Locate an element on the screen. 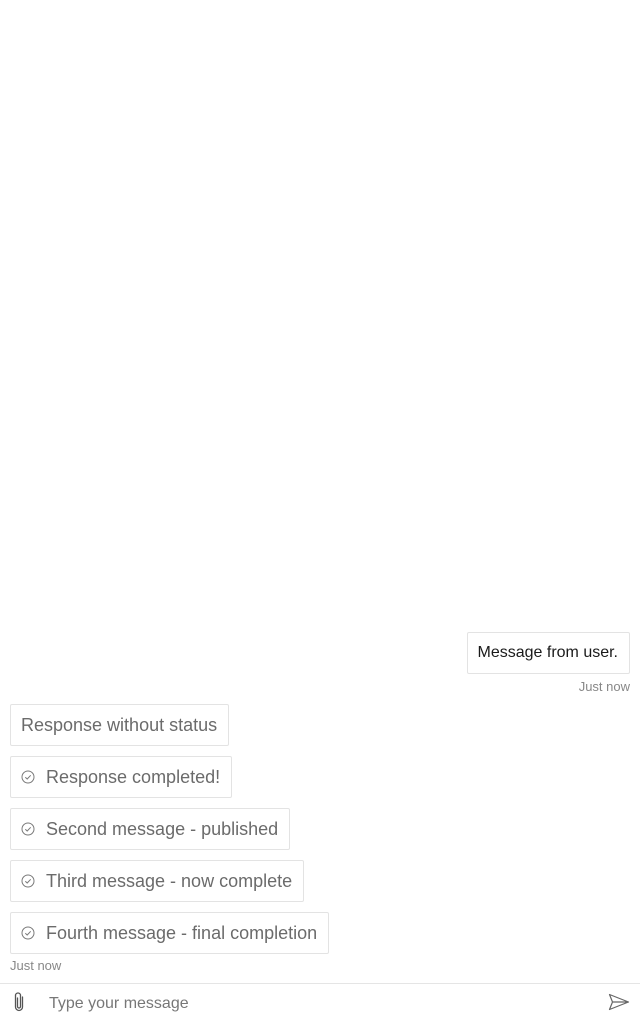 This screenshot has height=1024, width=640. bot-message-bubble: Response completed! is located at coordinates (121, 777).